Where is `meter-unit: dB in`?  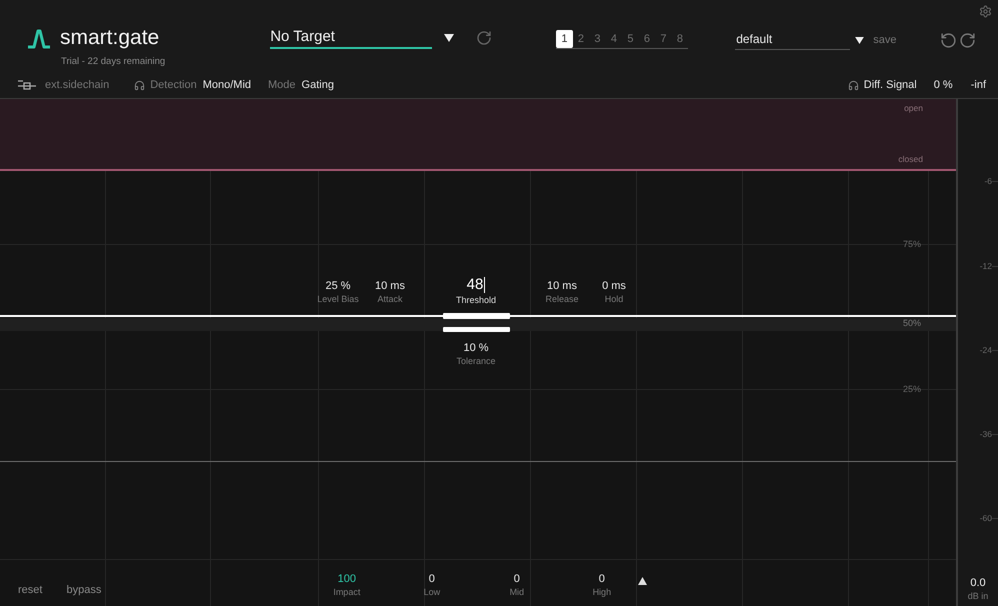 meter-unit: dB in is located at coordinates (978, 596).